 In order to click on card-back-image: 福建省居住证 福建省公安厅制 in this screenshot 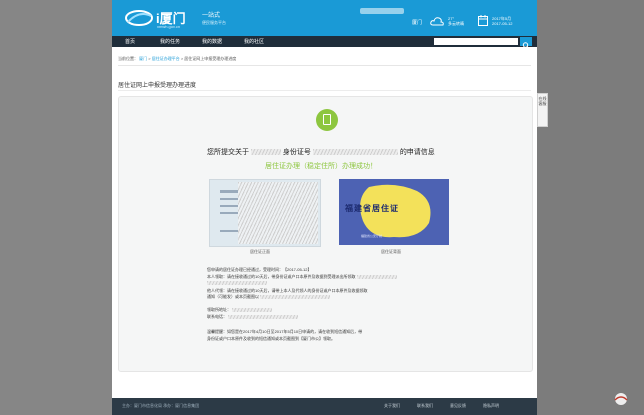, I will do `click(394, 212)`.